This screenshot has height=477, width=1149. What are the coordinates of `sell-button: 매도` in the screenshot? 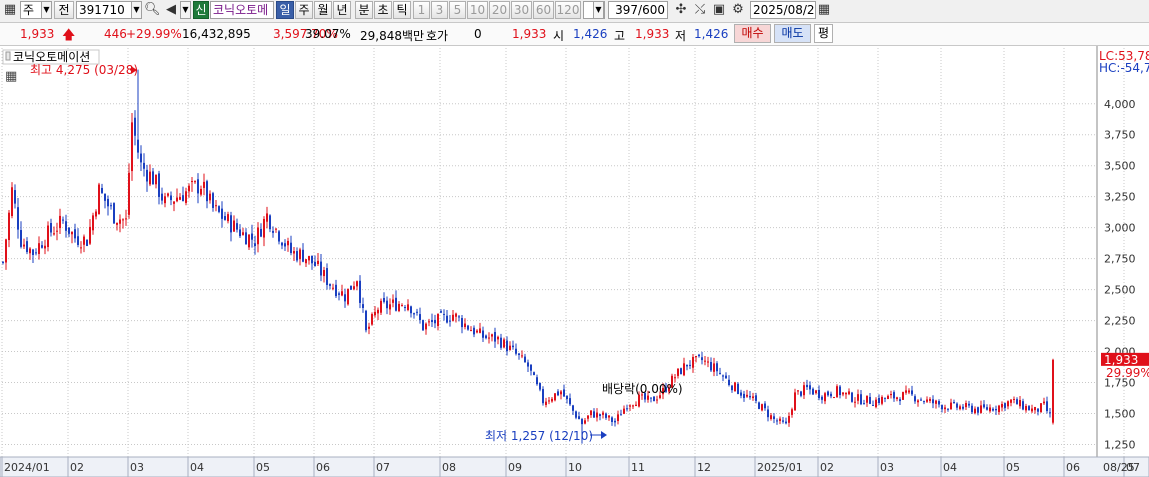 It's located at (792, 33).